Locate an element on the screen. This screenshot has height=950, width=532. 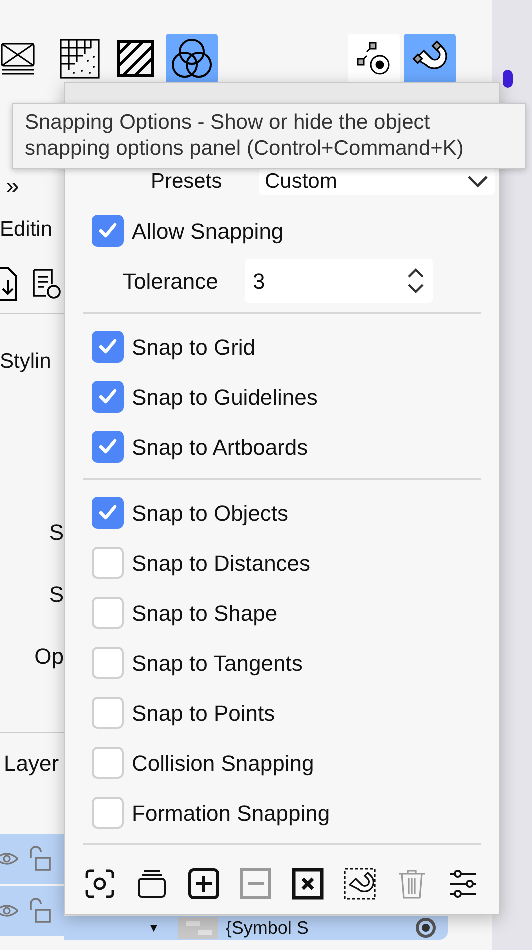
radio-icon is located at coordinates (426, 928).